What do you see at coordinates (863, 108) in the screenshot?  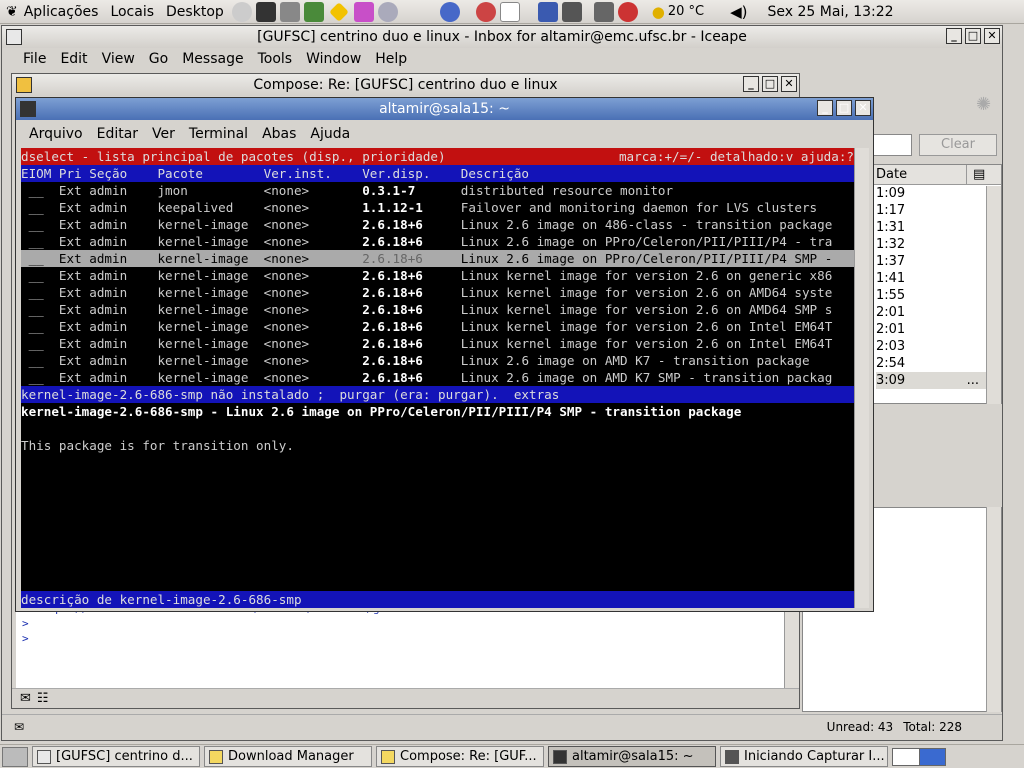 I see `terminal-close-button: ✕` at bounding box center [863, 108].